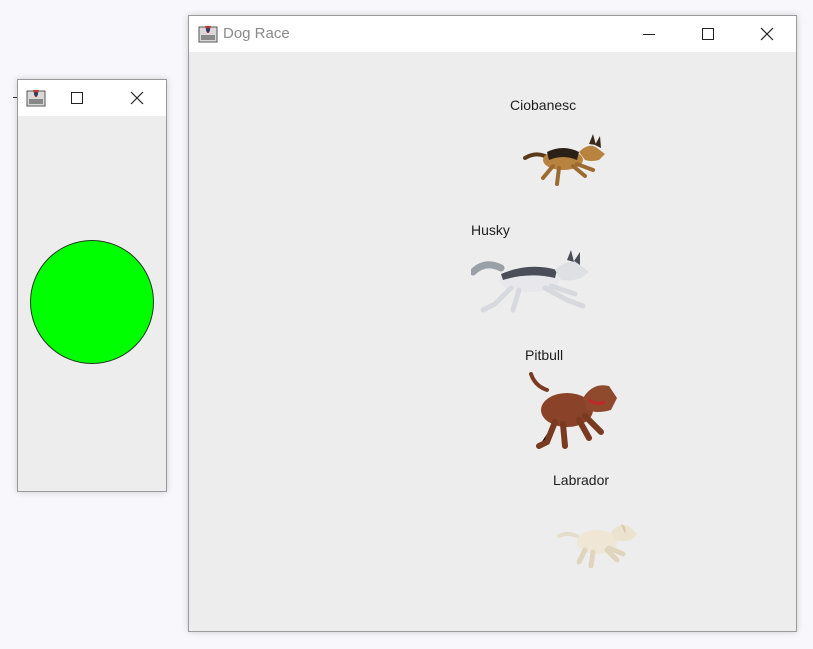 The height and width of the screenshot is (649, 813). I want to click on pitbull-running-image, so click(573, 410).